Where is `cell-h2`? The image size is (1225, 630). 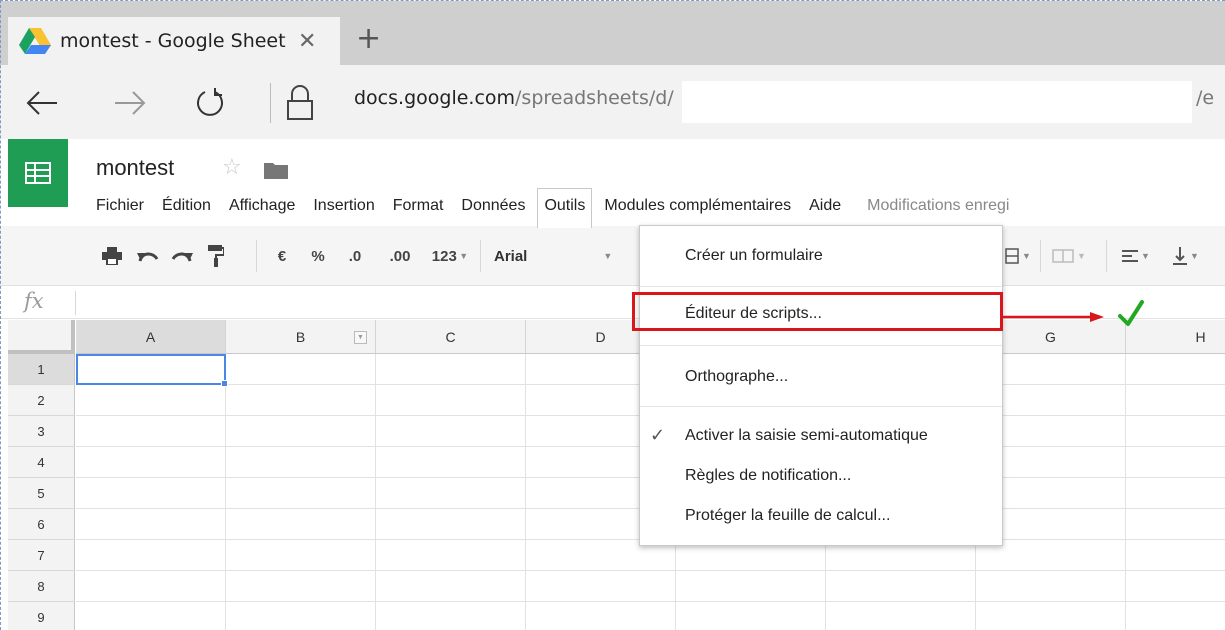
cell-h2 is located at coordinates (1175, 400).